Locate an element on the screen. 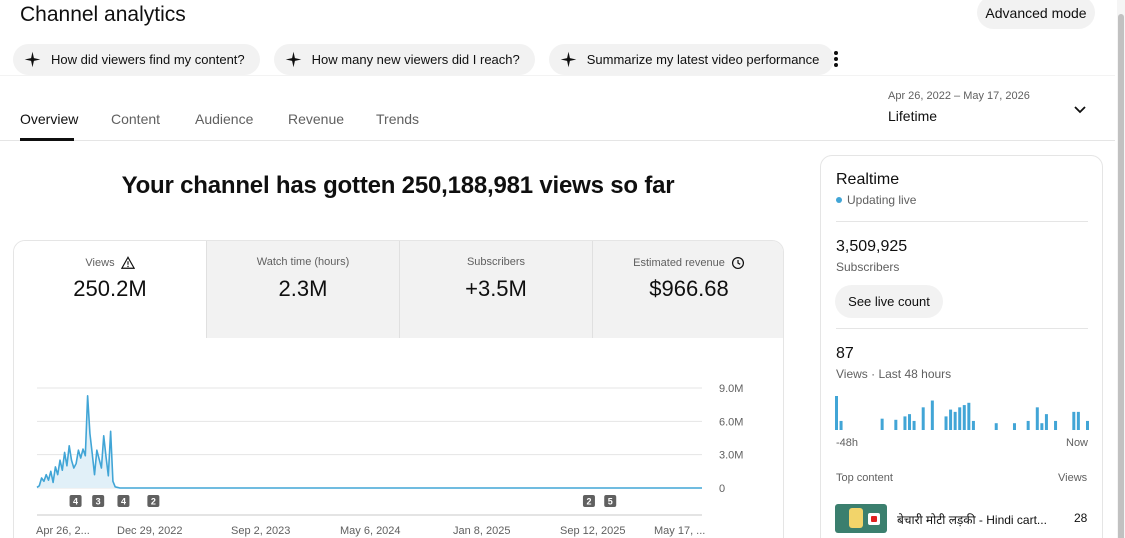  active-tab-indicator is located at coordinates (47, 139).